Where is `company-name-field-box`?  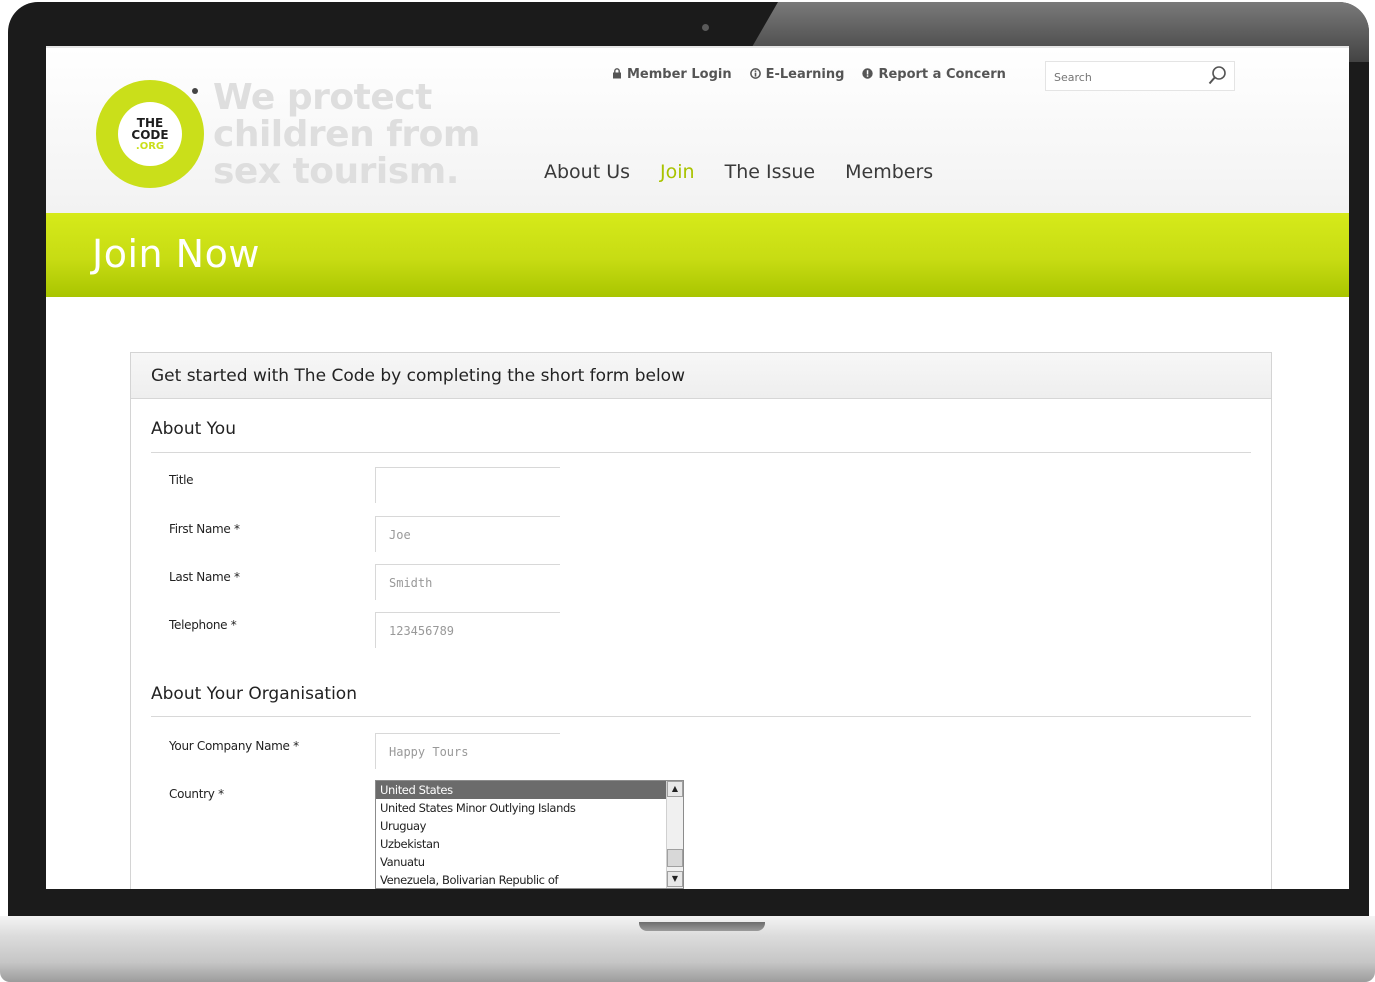
company-name-field-box is located at coordinates (467, 751).